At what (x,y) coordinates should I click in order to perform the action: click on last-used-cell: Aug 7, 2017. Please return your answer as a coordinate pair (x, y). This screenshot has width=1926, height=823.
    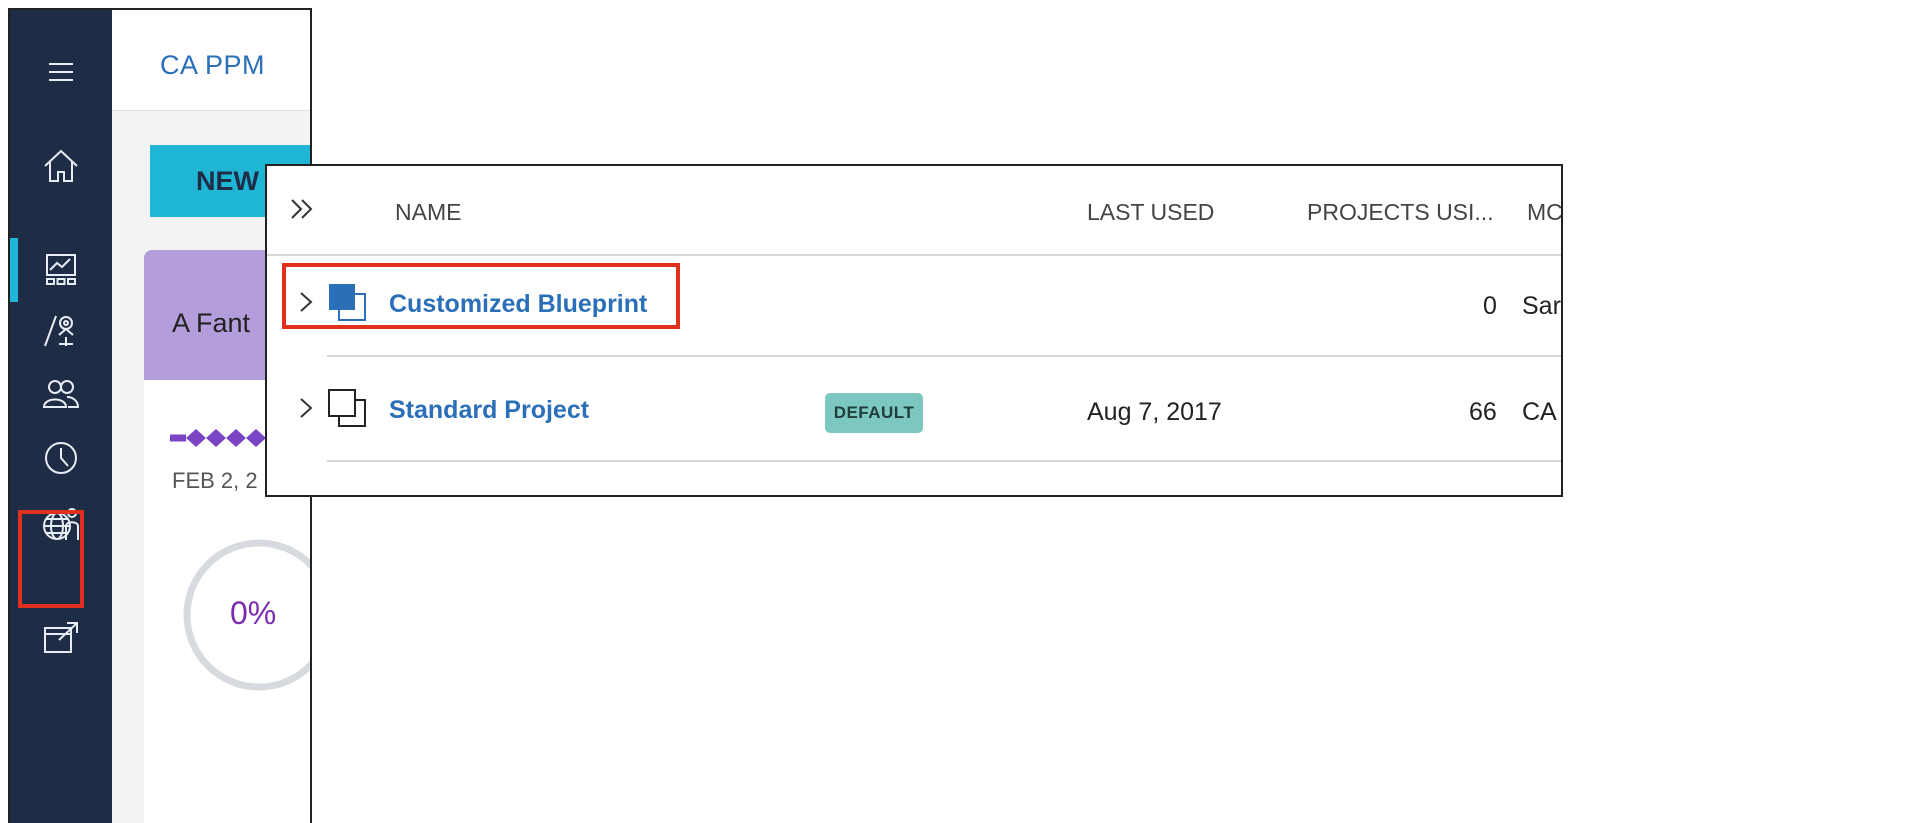
    Looking at the image, I should click on (1154, 412).